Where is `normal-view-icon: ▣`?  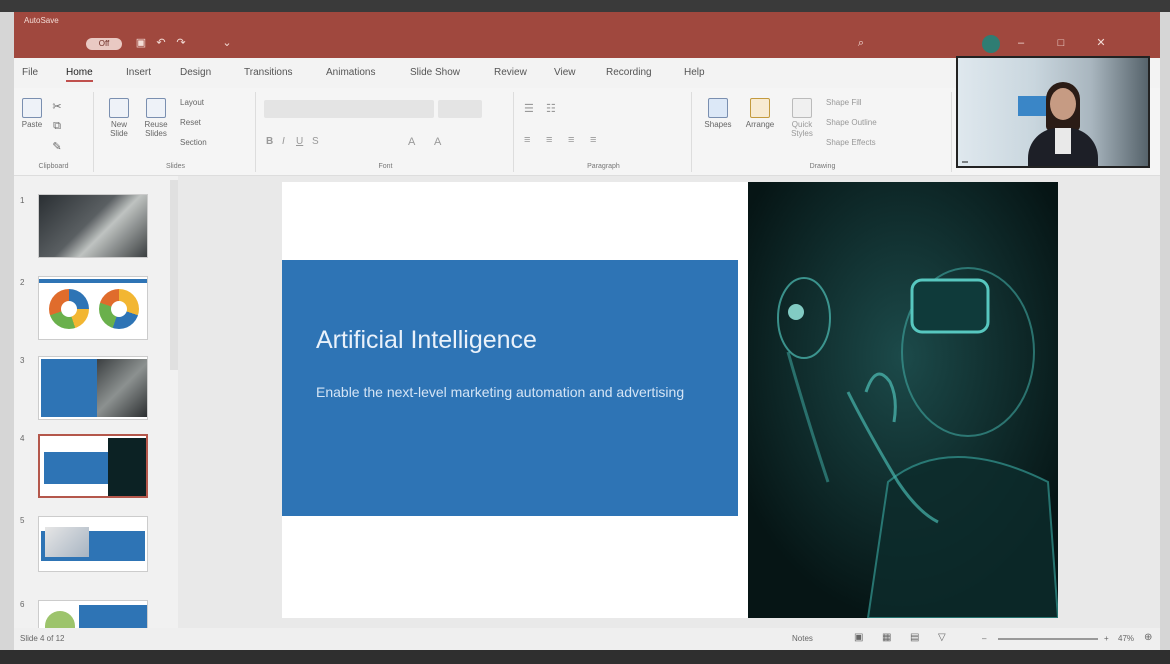
normal-view-icon: ▣ is located at coordinates (858, 637).